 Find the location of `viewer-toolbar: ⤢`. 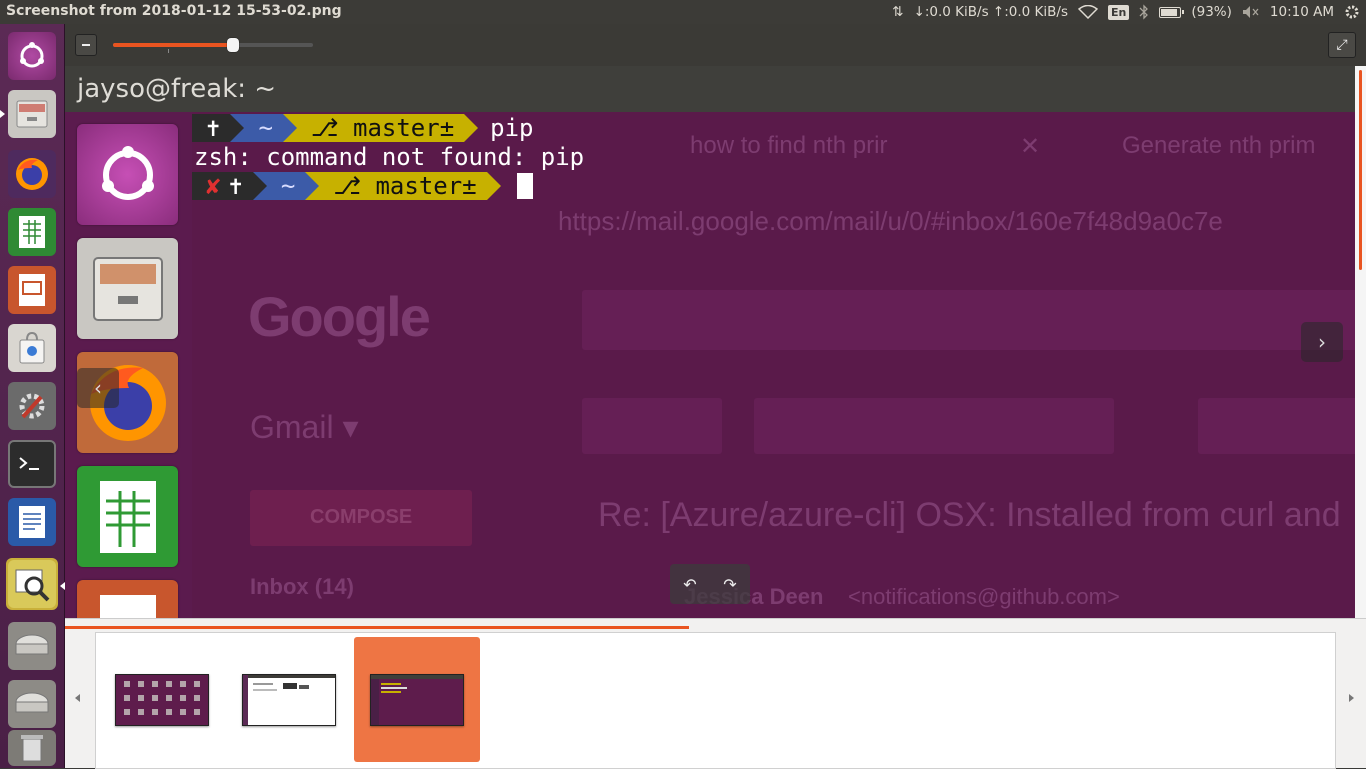

viewer-toolbar: ⤢ is located at coordinates (715, 45).